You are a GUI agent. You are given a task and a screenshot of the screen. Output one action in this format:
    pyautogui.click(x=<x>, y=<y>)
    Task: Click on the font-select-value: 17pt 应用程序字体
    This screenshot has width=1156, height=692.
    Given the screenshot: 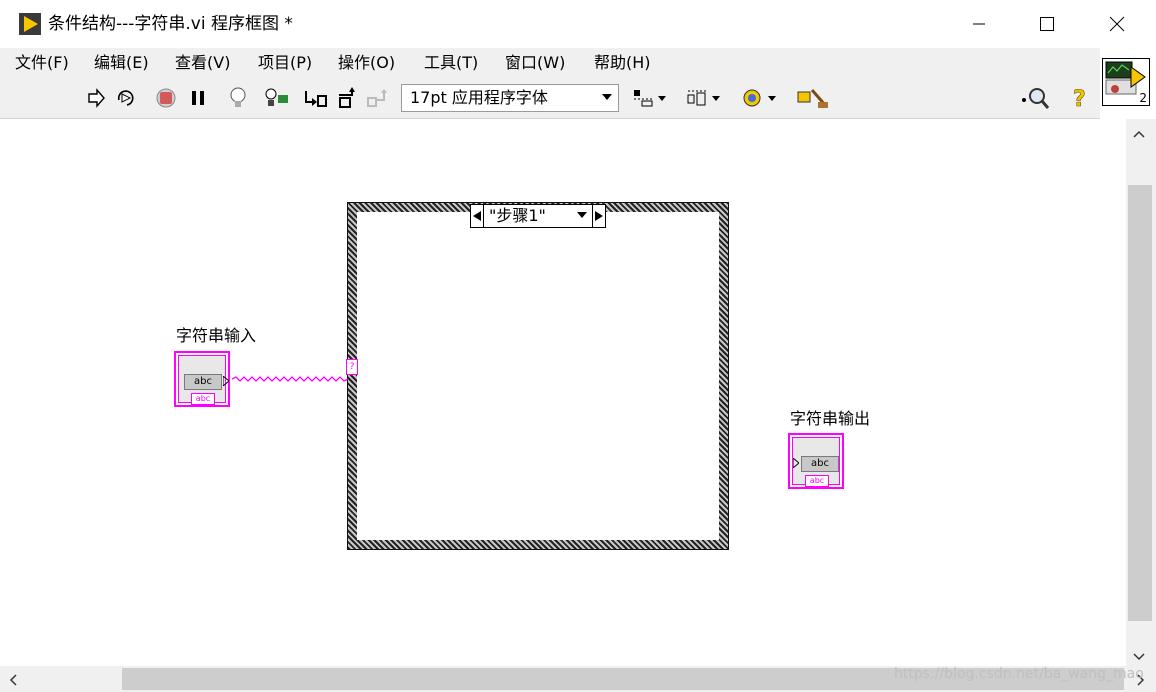 What is the action you would take?
    pyautogui.click(x=479, y=97)
    